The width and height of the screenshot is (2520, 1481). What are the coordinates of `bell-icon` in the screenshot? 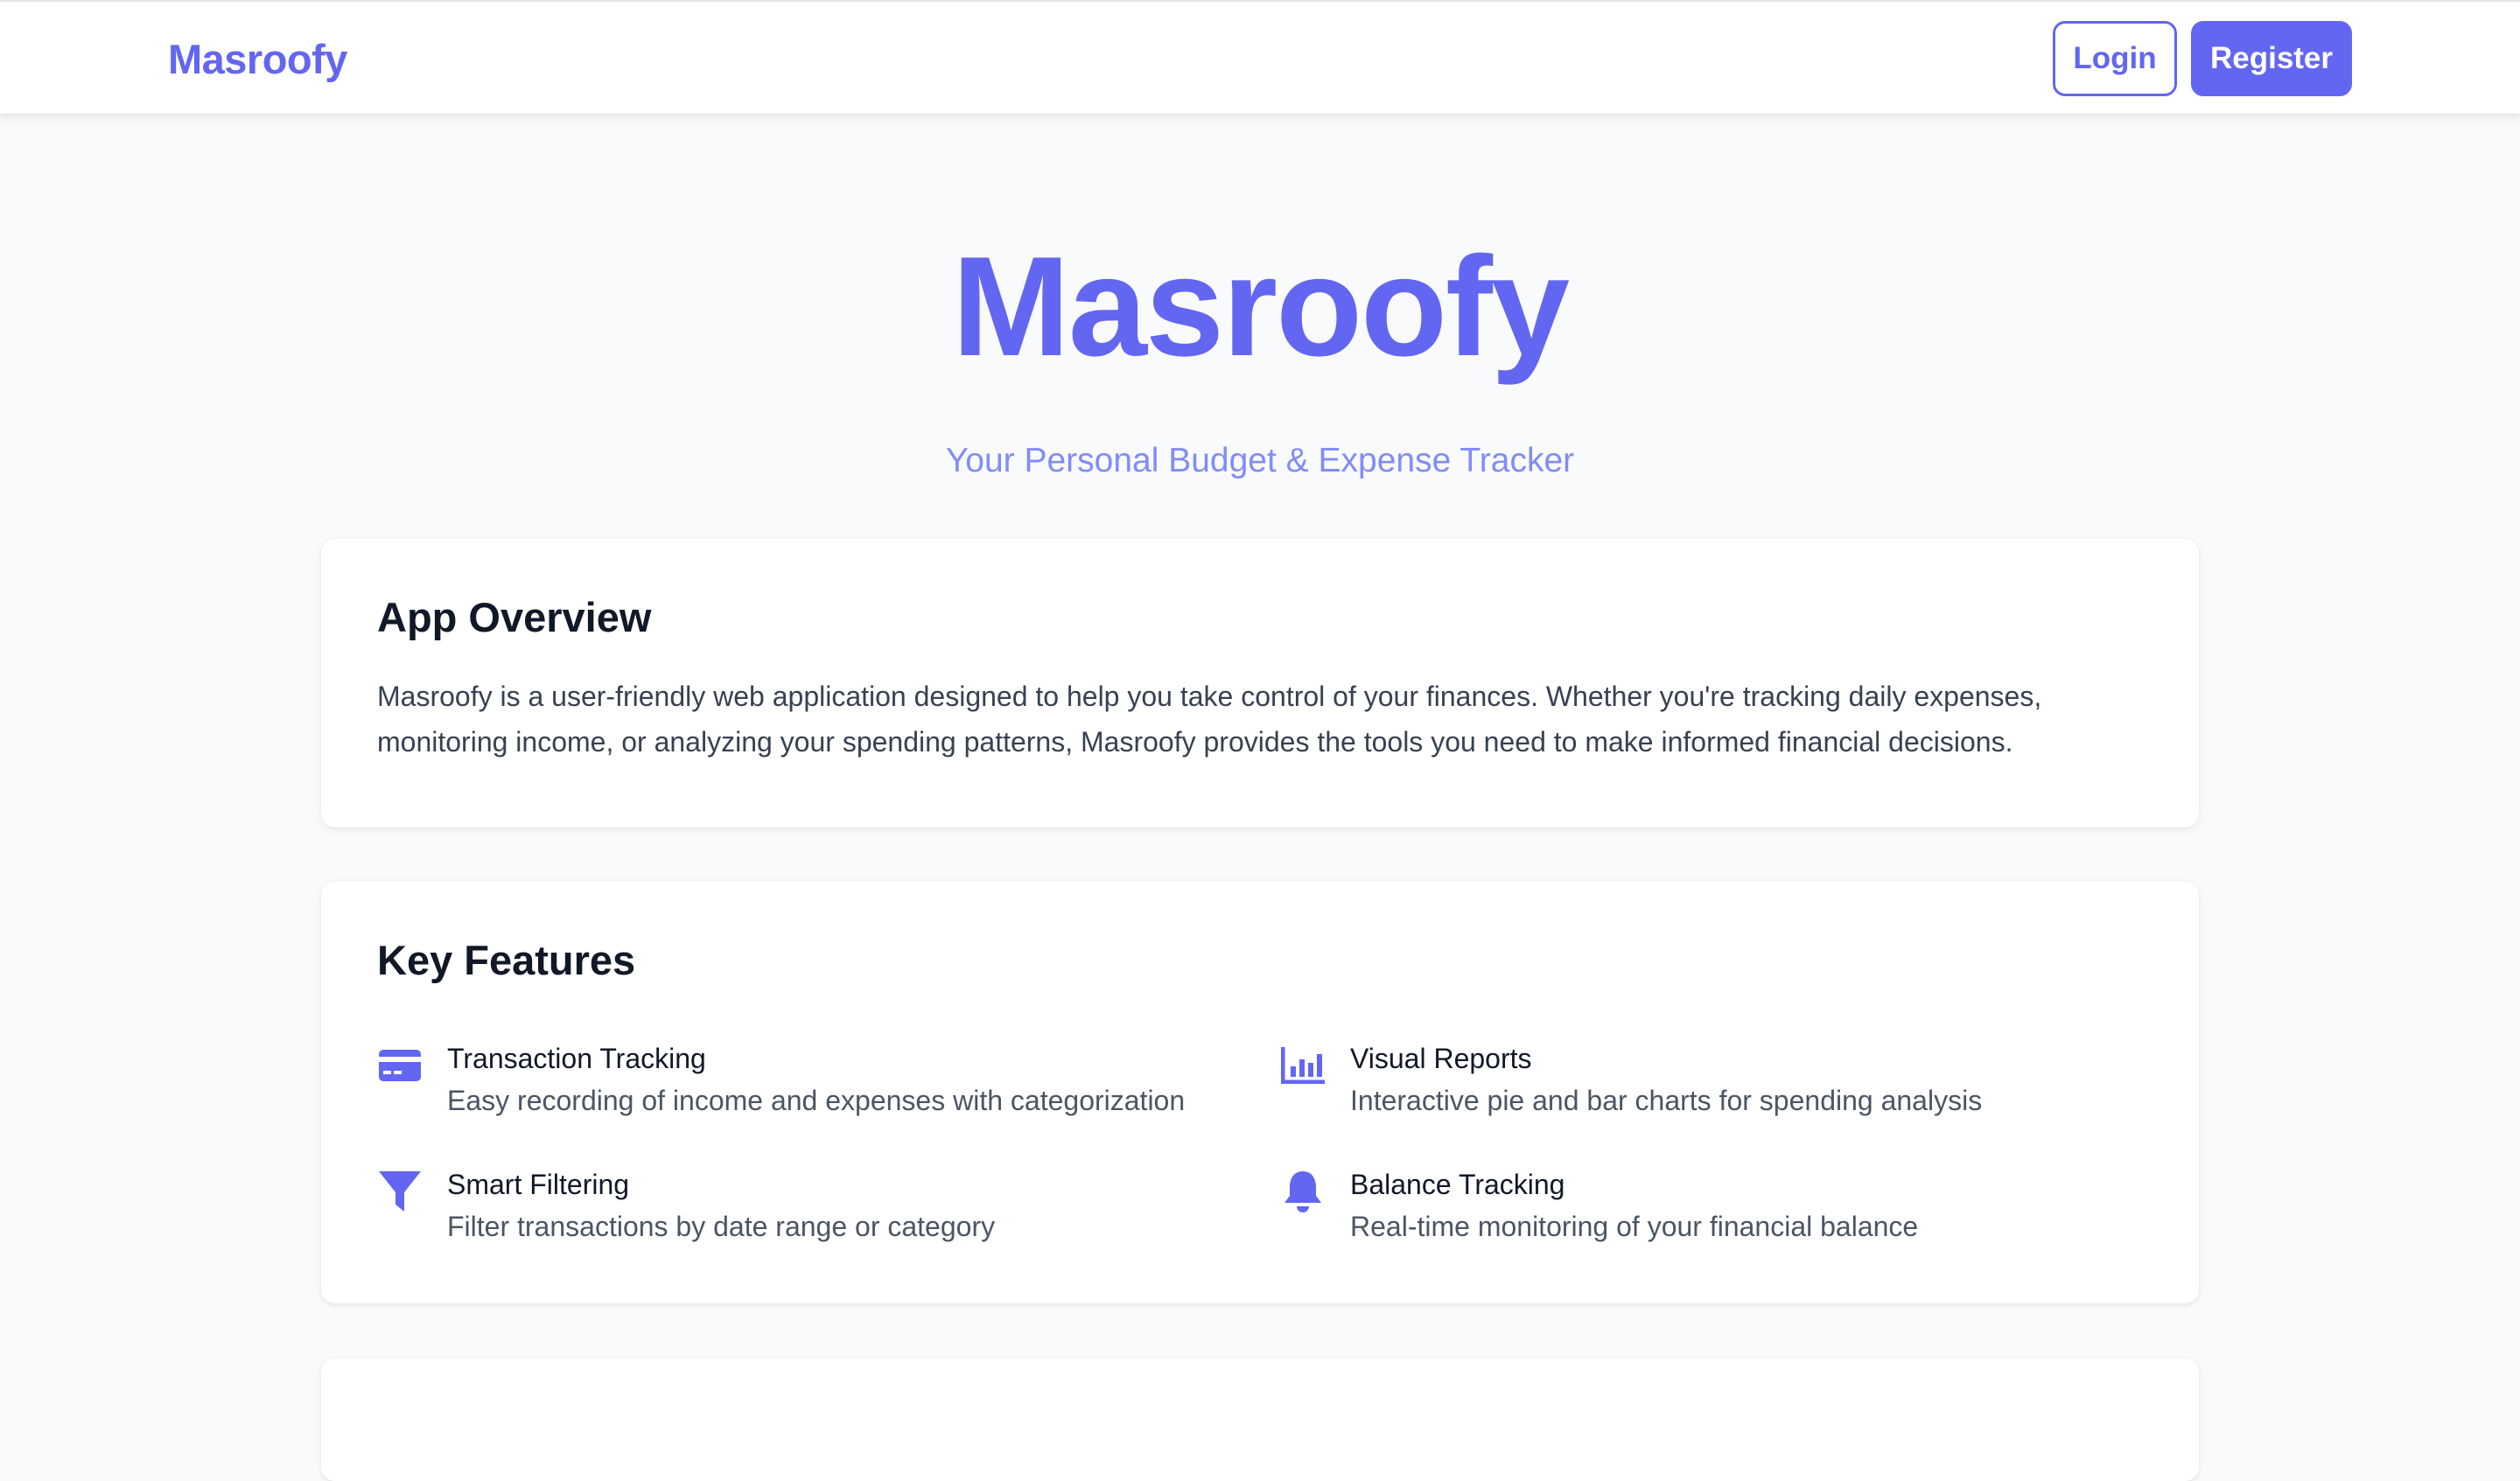 It's located at (1303, 1191).